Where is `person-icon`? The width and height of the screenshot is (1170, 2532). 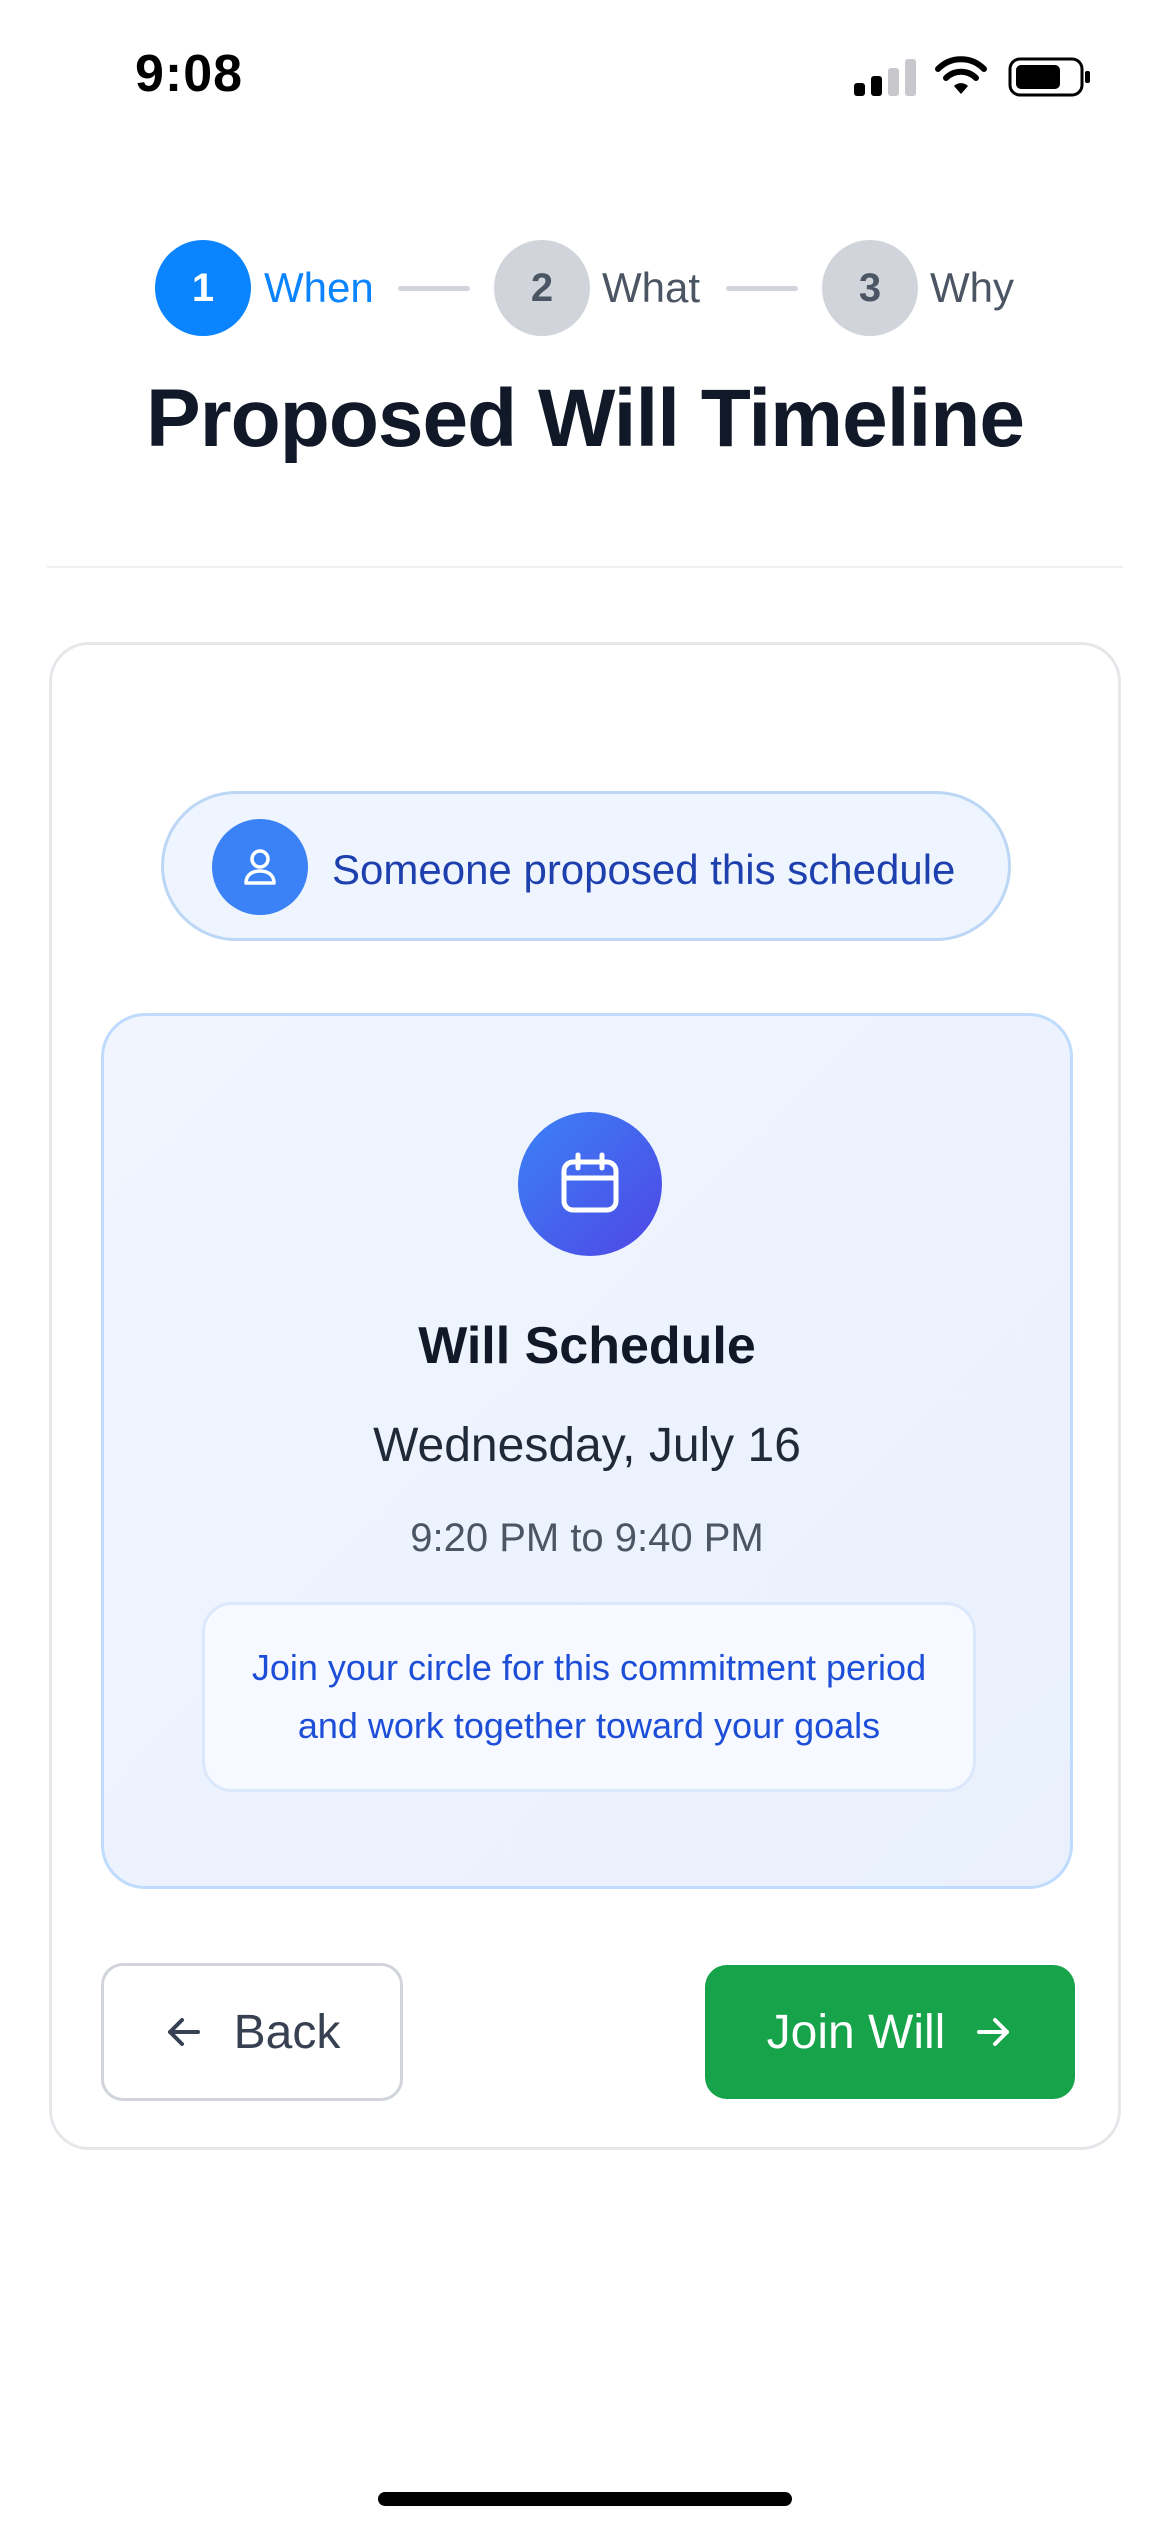 person-icon is located at coordinates (260, 867).